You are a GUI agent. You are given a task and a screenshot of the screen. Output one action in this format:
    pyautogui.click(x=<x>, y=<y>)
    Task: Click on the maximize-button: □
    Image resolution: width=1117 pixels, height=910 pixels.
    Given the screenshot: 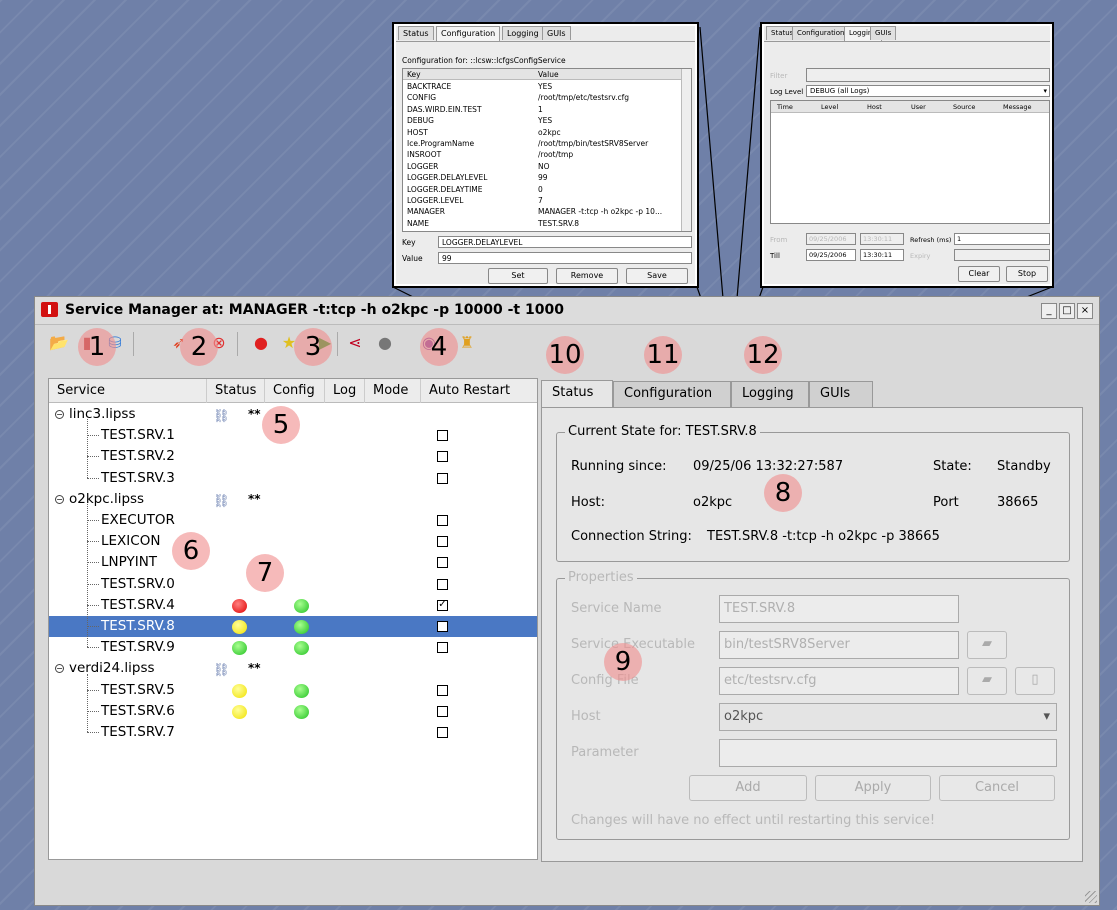 What is the action you would take?
    pyautogui.click(x=1067, y=311)
    